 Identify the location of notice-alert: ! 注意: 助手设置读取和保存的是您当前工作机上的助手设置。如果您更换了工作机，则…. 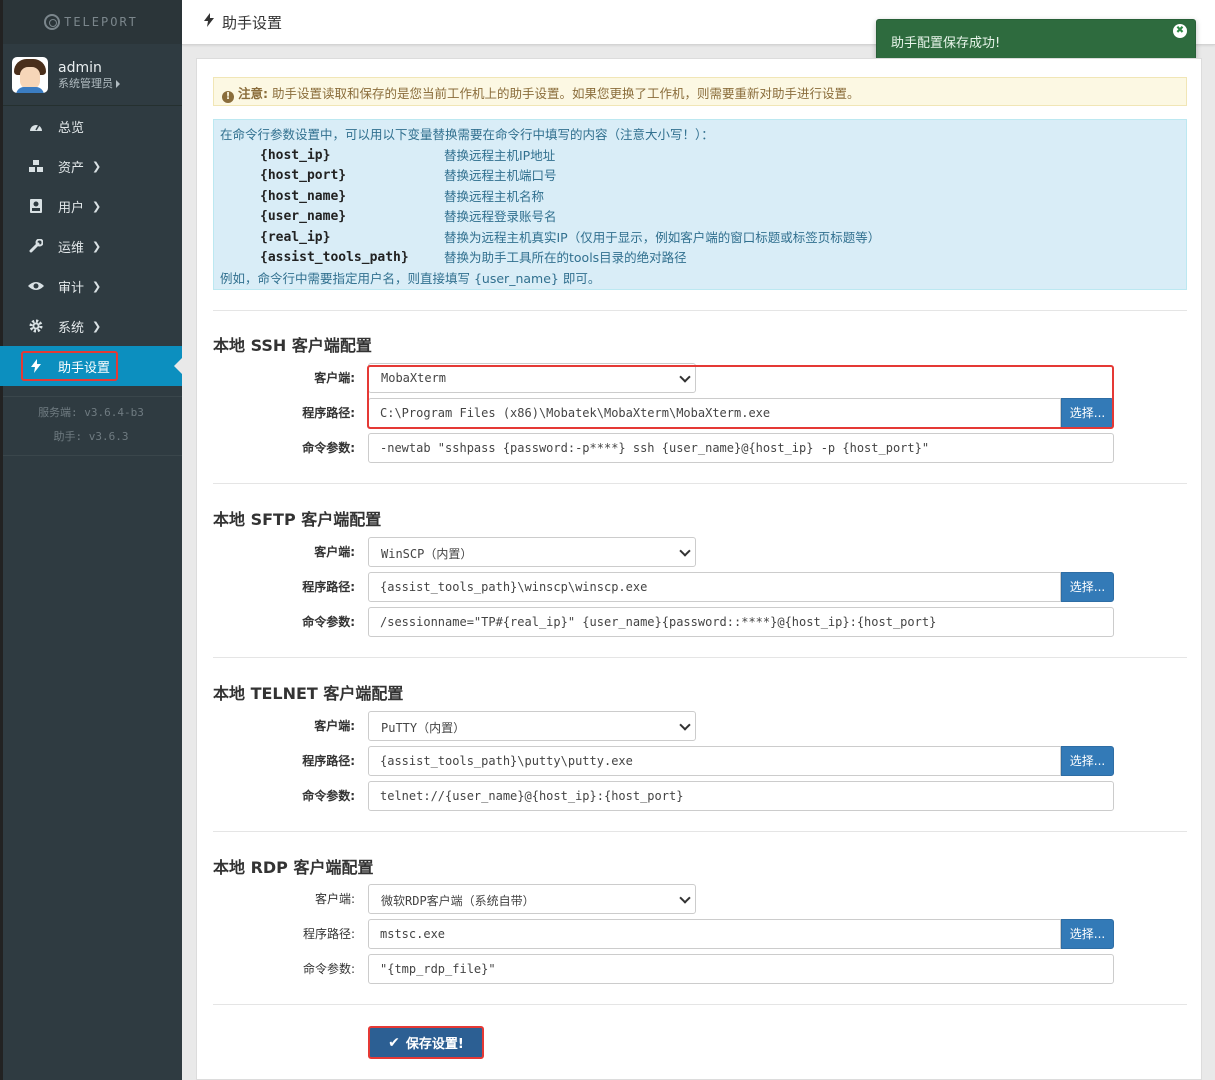
(700, 91).